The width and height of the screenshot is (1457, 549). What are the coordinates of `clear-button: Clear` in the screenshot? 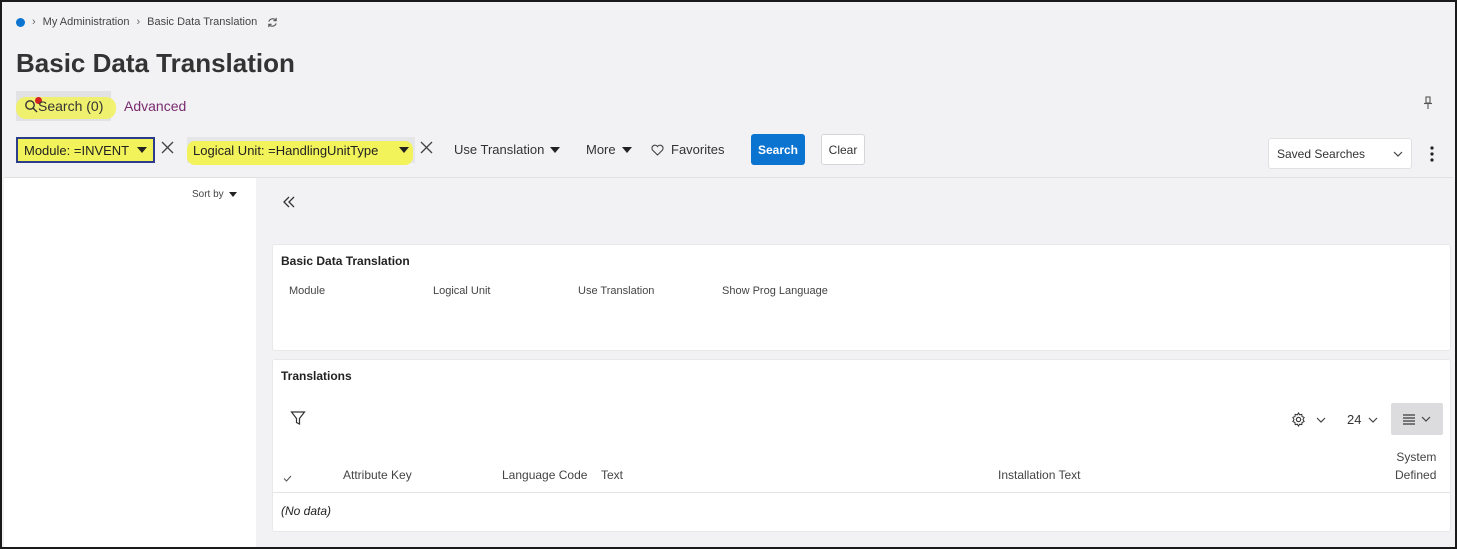 It's located at (843, 149).